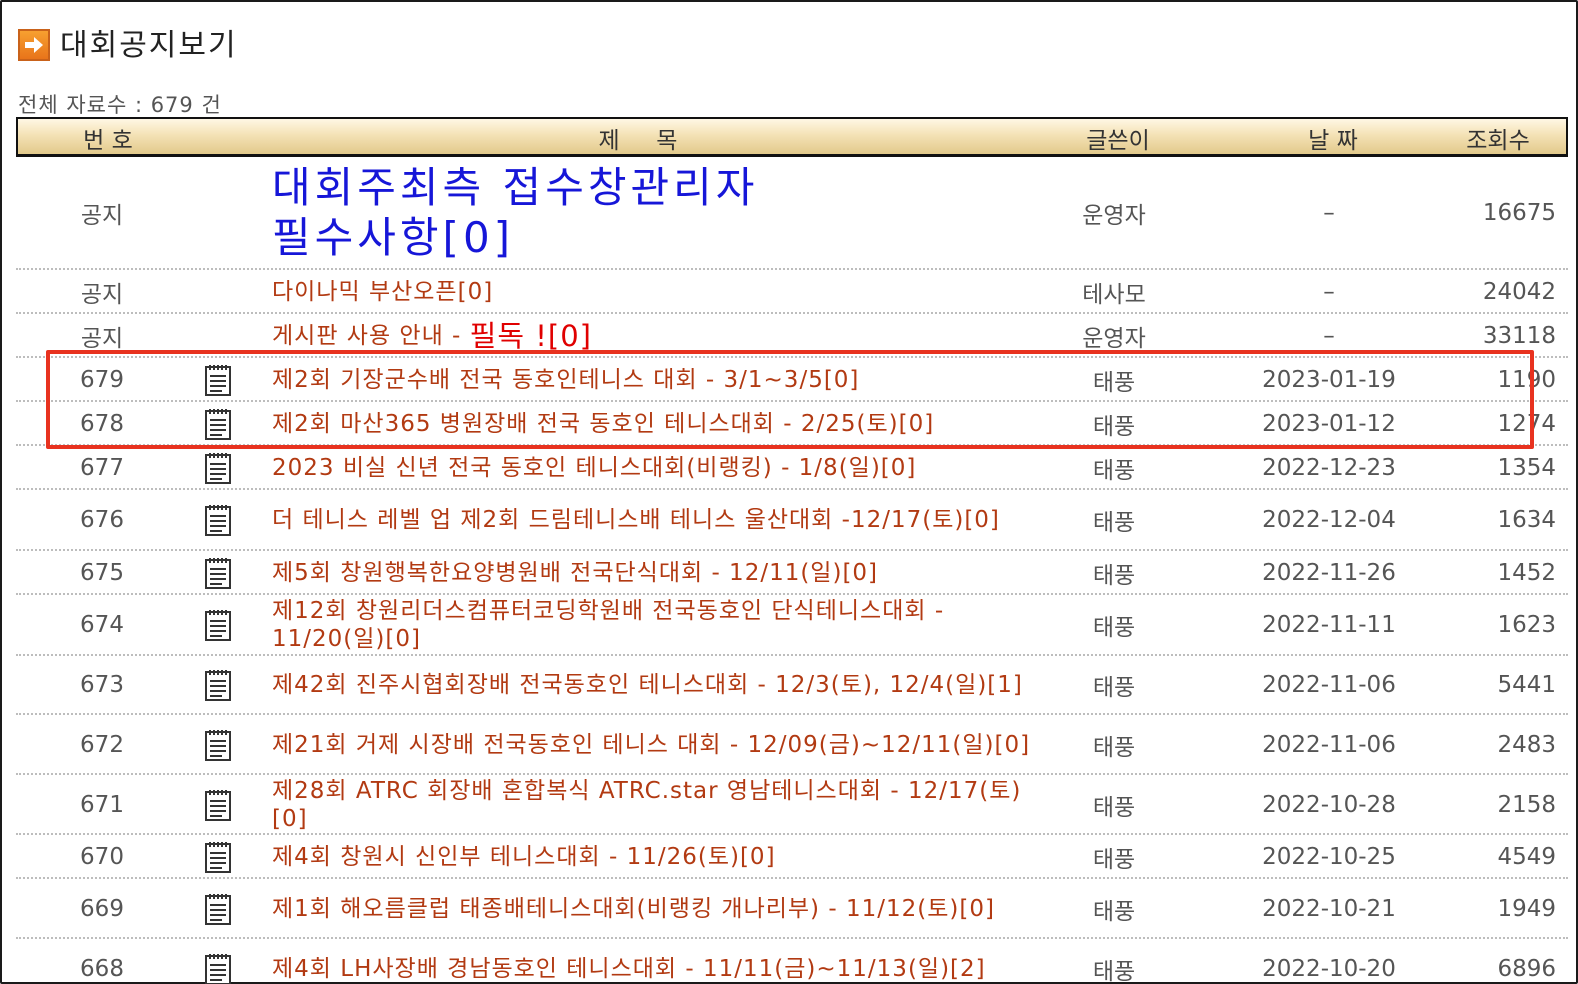 The image size is (1578, 984). What do you see at coordinates (102, 744) in the screenshot?
I see `post-number: 672` at bounding box center [102, 744].